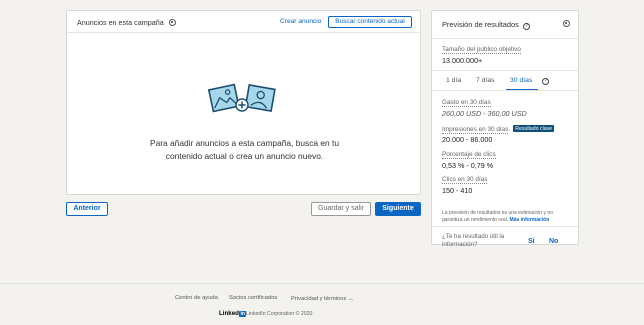  Describe the element at coordinates (87, 209) in the screenshot. I see `previous-button: Anterior` at that location.